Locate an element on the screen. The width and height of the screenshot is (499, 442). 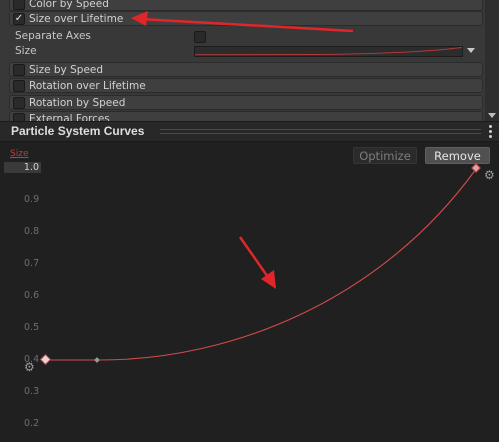
annotation-arrow-top is located at coordinates (242, 22).